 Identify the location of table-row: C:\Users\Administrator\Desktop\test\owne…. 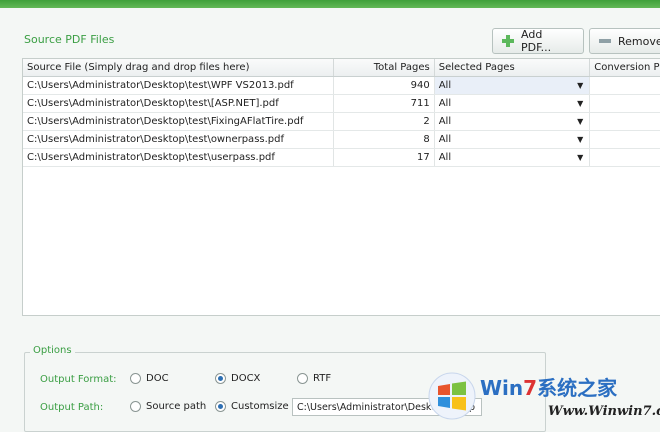
(341, 140).